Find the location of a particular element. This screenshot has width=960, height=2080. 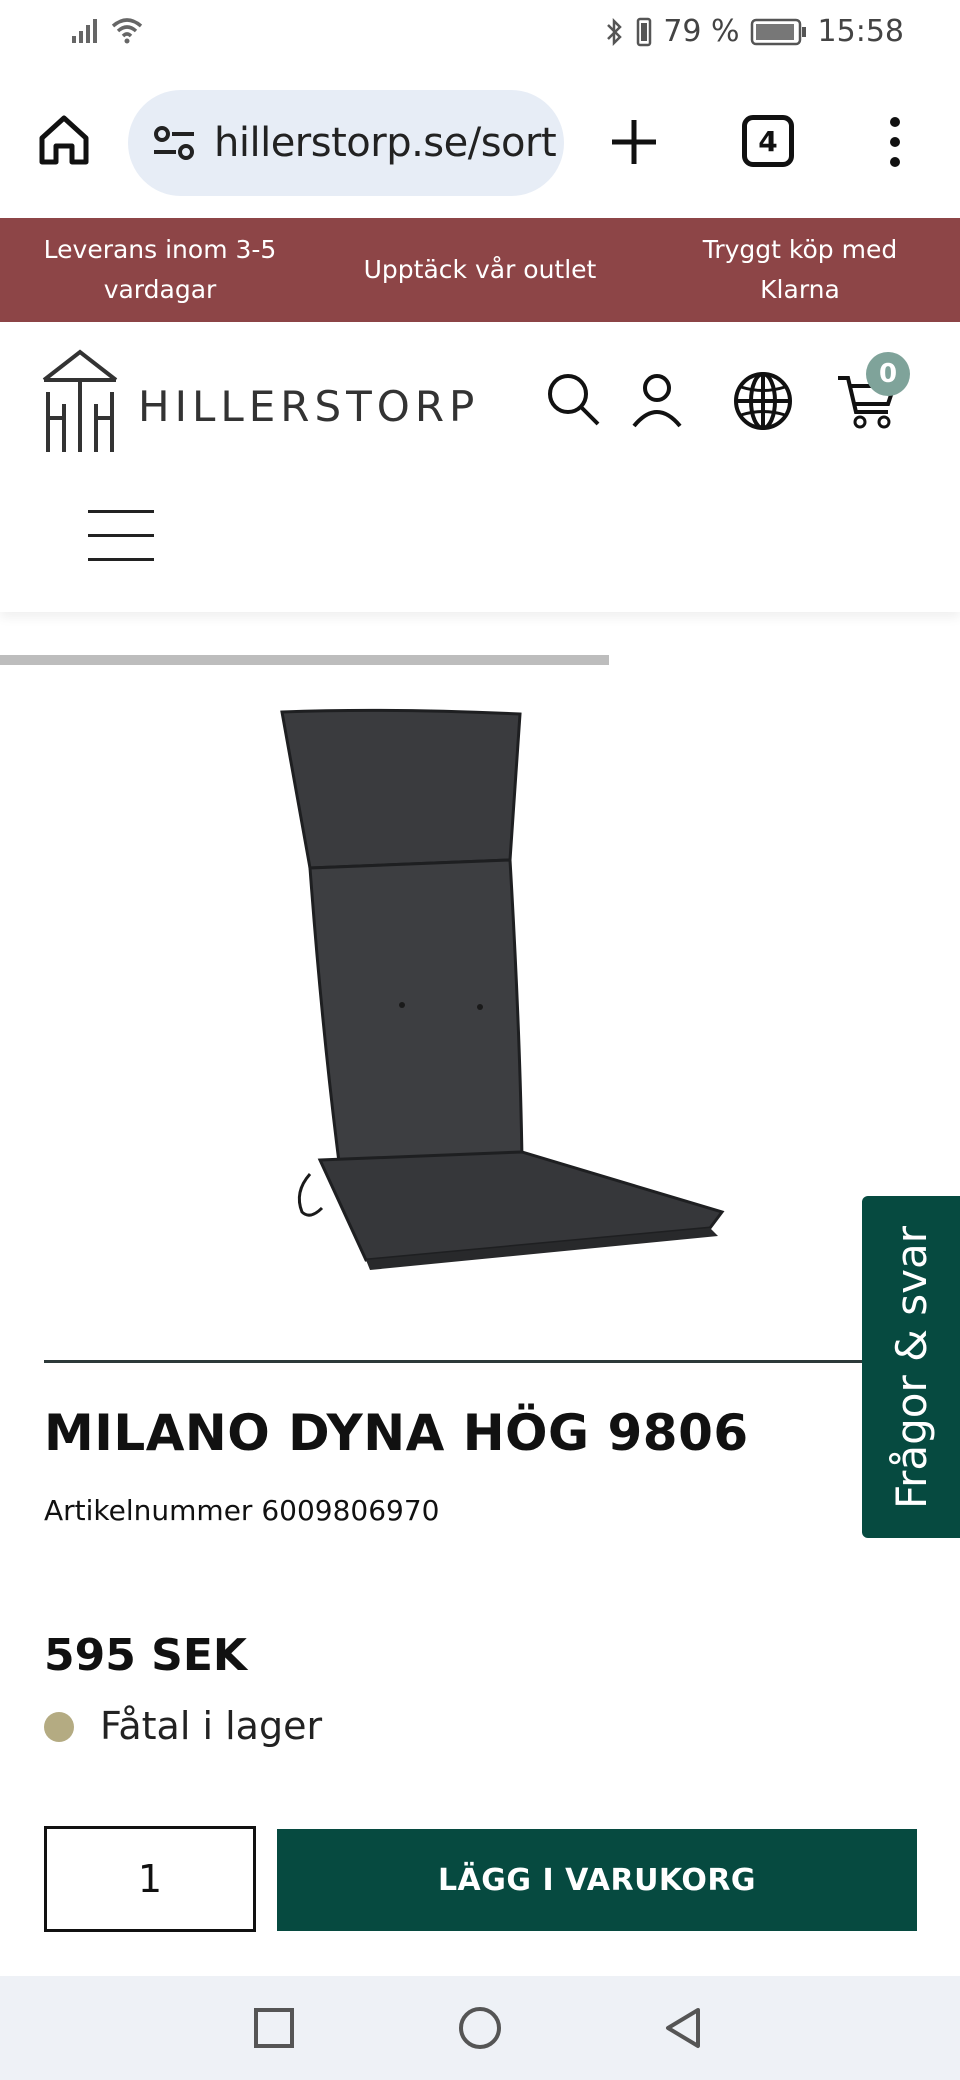

url-text: hillerstorp.se/sort is located at coordinates (385, 143).